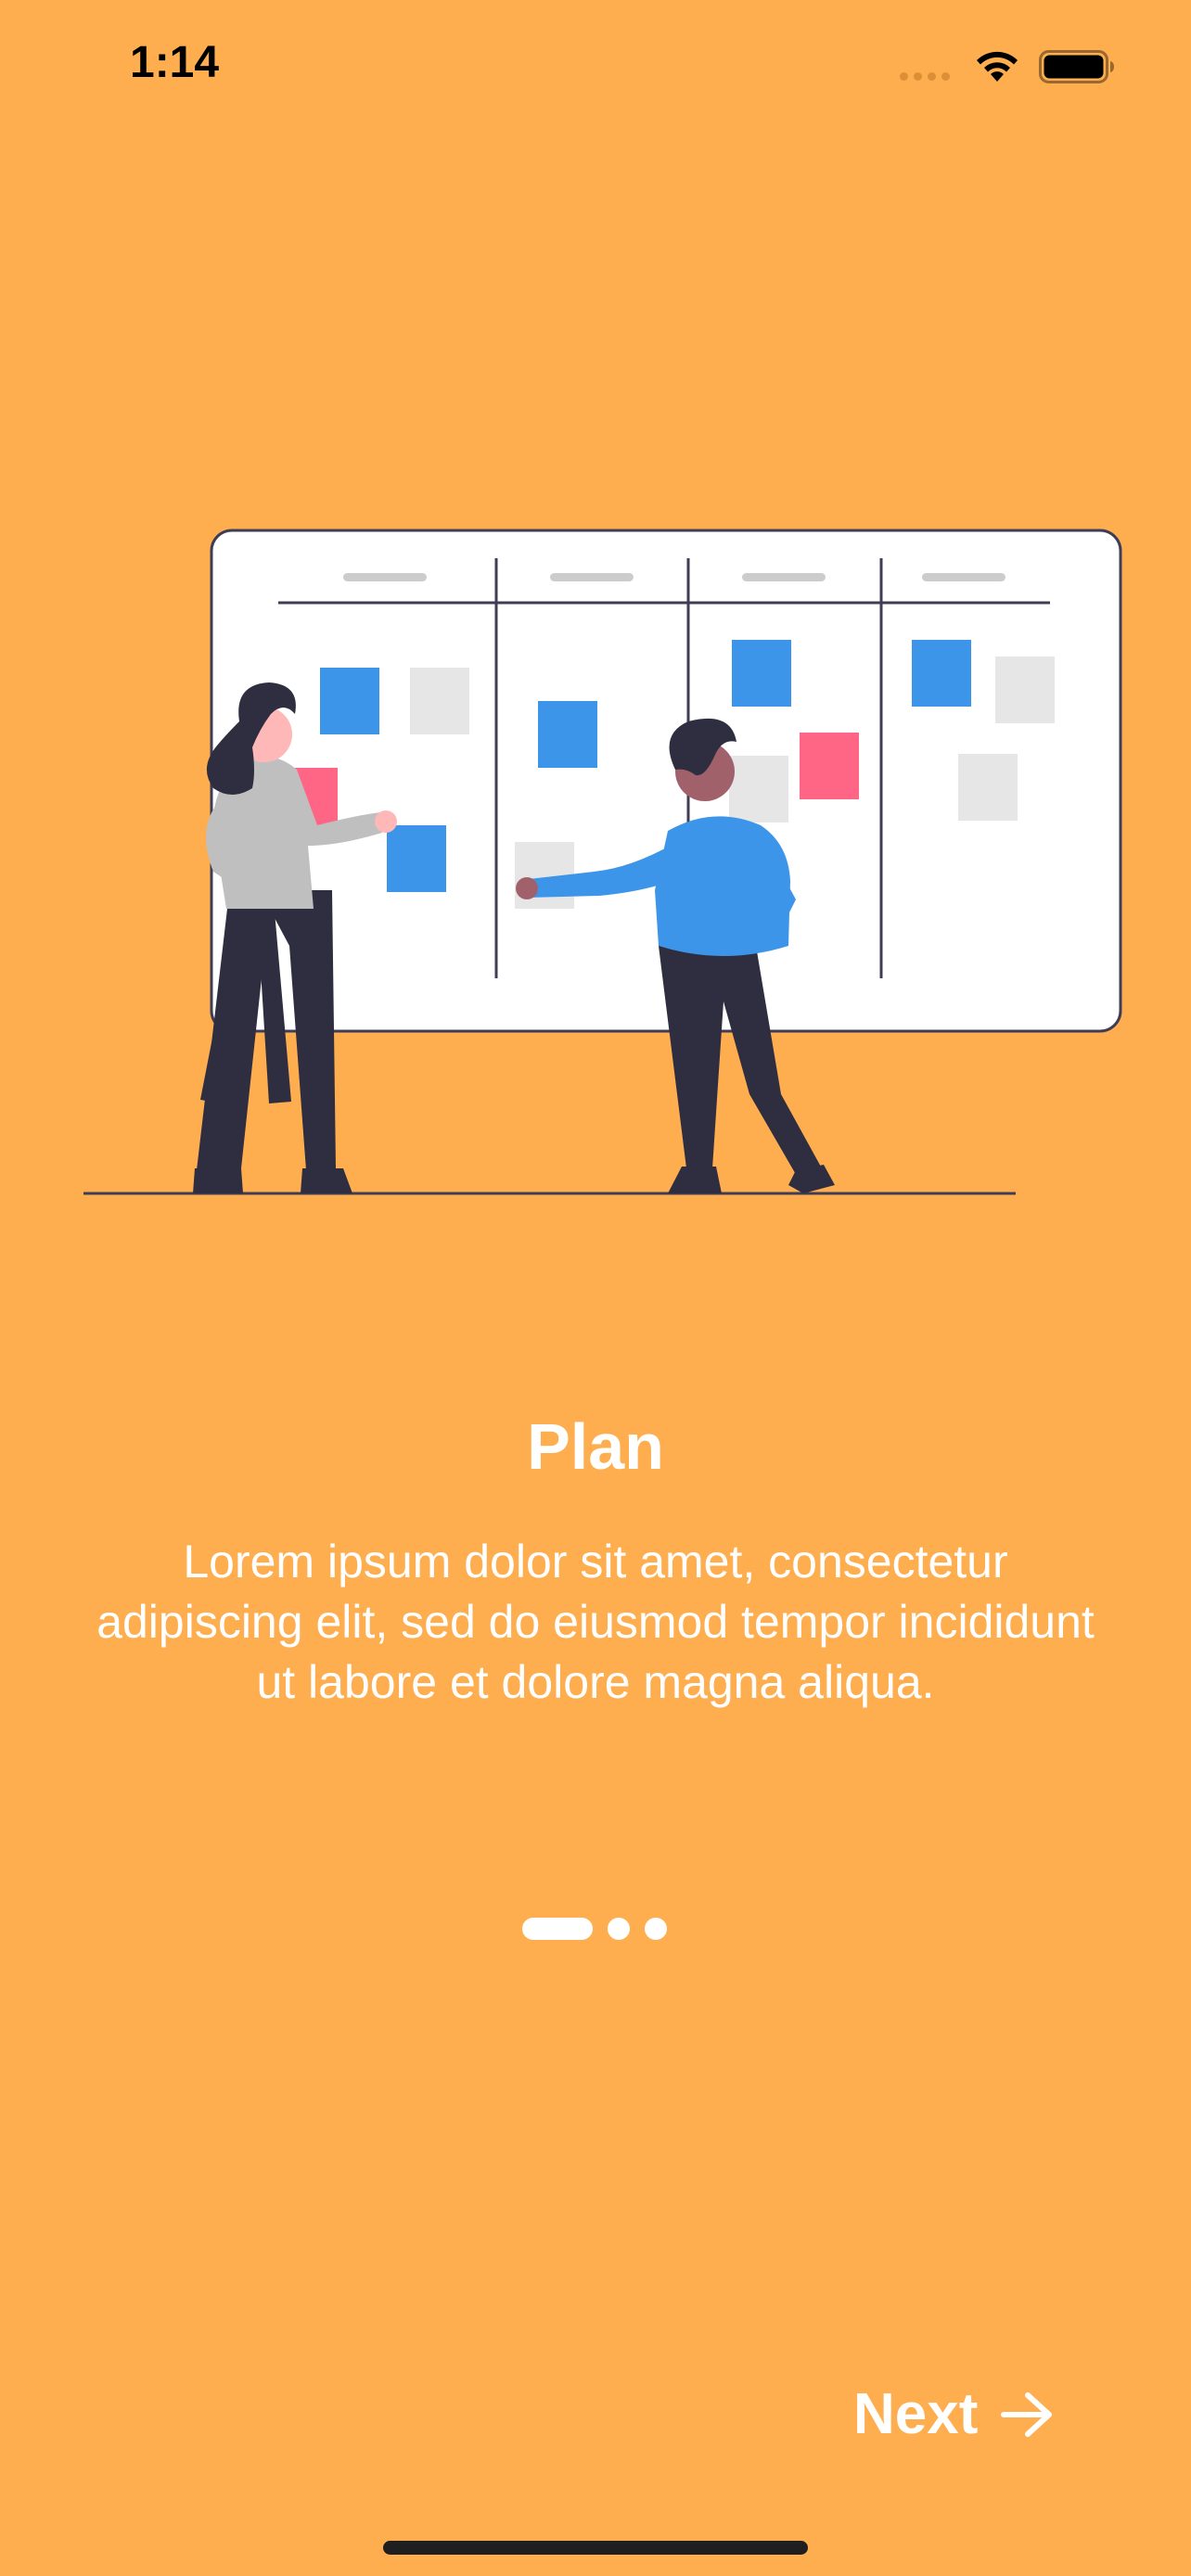 This screenshot has width=1191, height=2576. I want to click on next-button-label: Next, so click(916, 2414).